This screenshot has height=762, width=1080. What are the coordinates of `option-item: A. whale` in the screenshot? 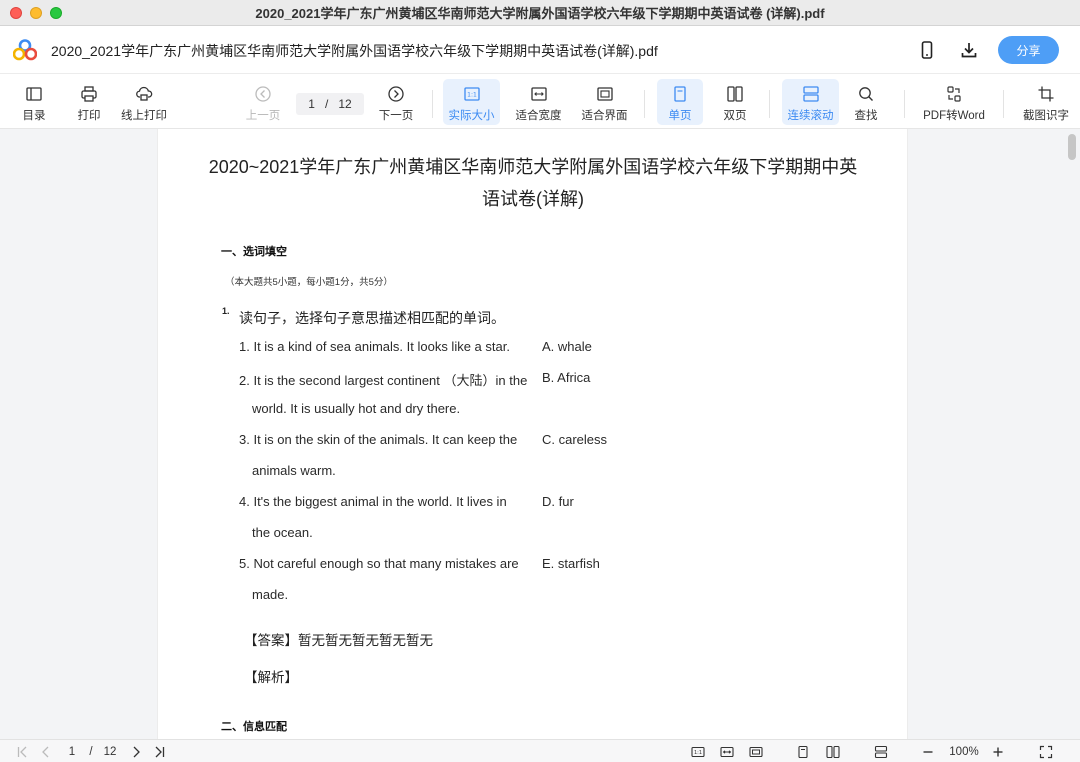 It's located at (567, 346).